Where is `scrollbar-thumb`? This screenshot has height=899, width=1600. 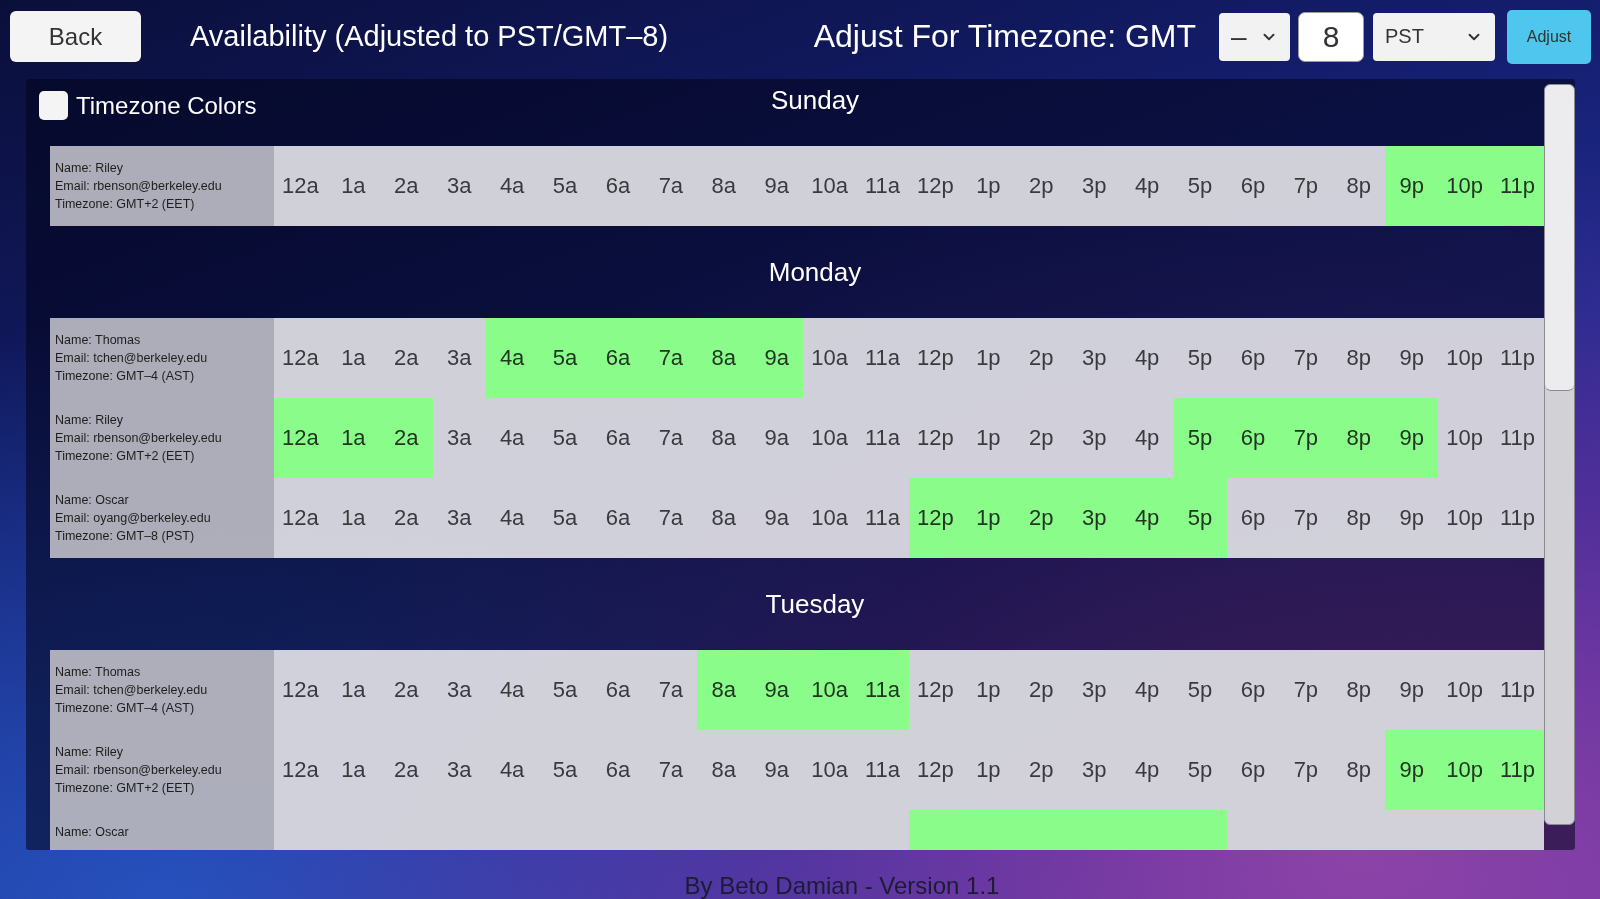
scrollbar-thumb is located at coordinates (1559, 238).